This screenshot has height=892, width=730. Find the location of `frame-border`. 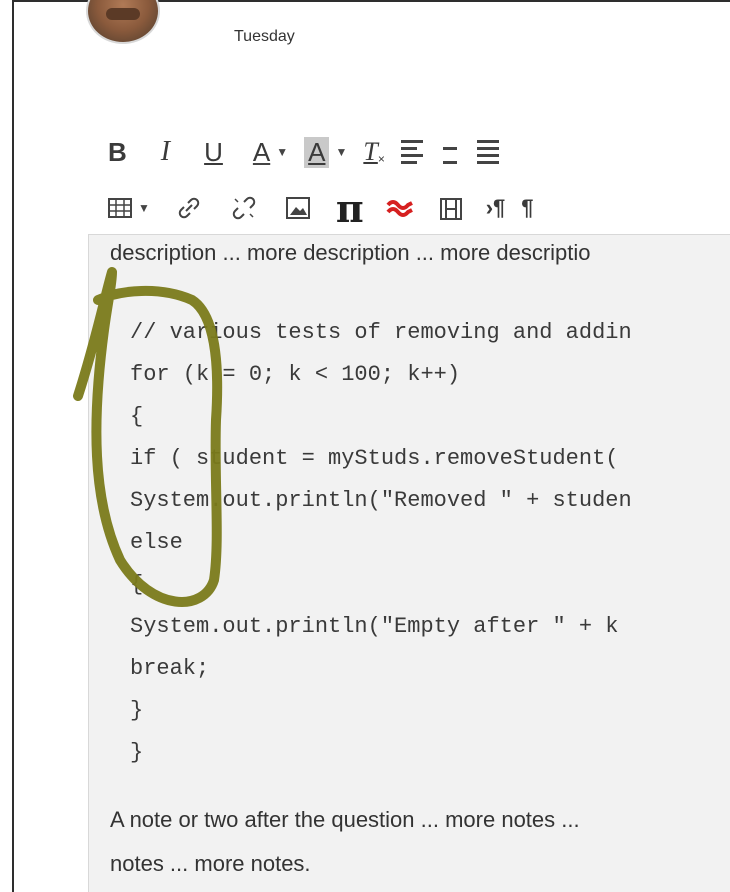

frame-border is located at coordinates (13, 446).